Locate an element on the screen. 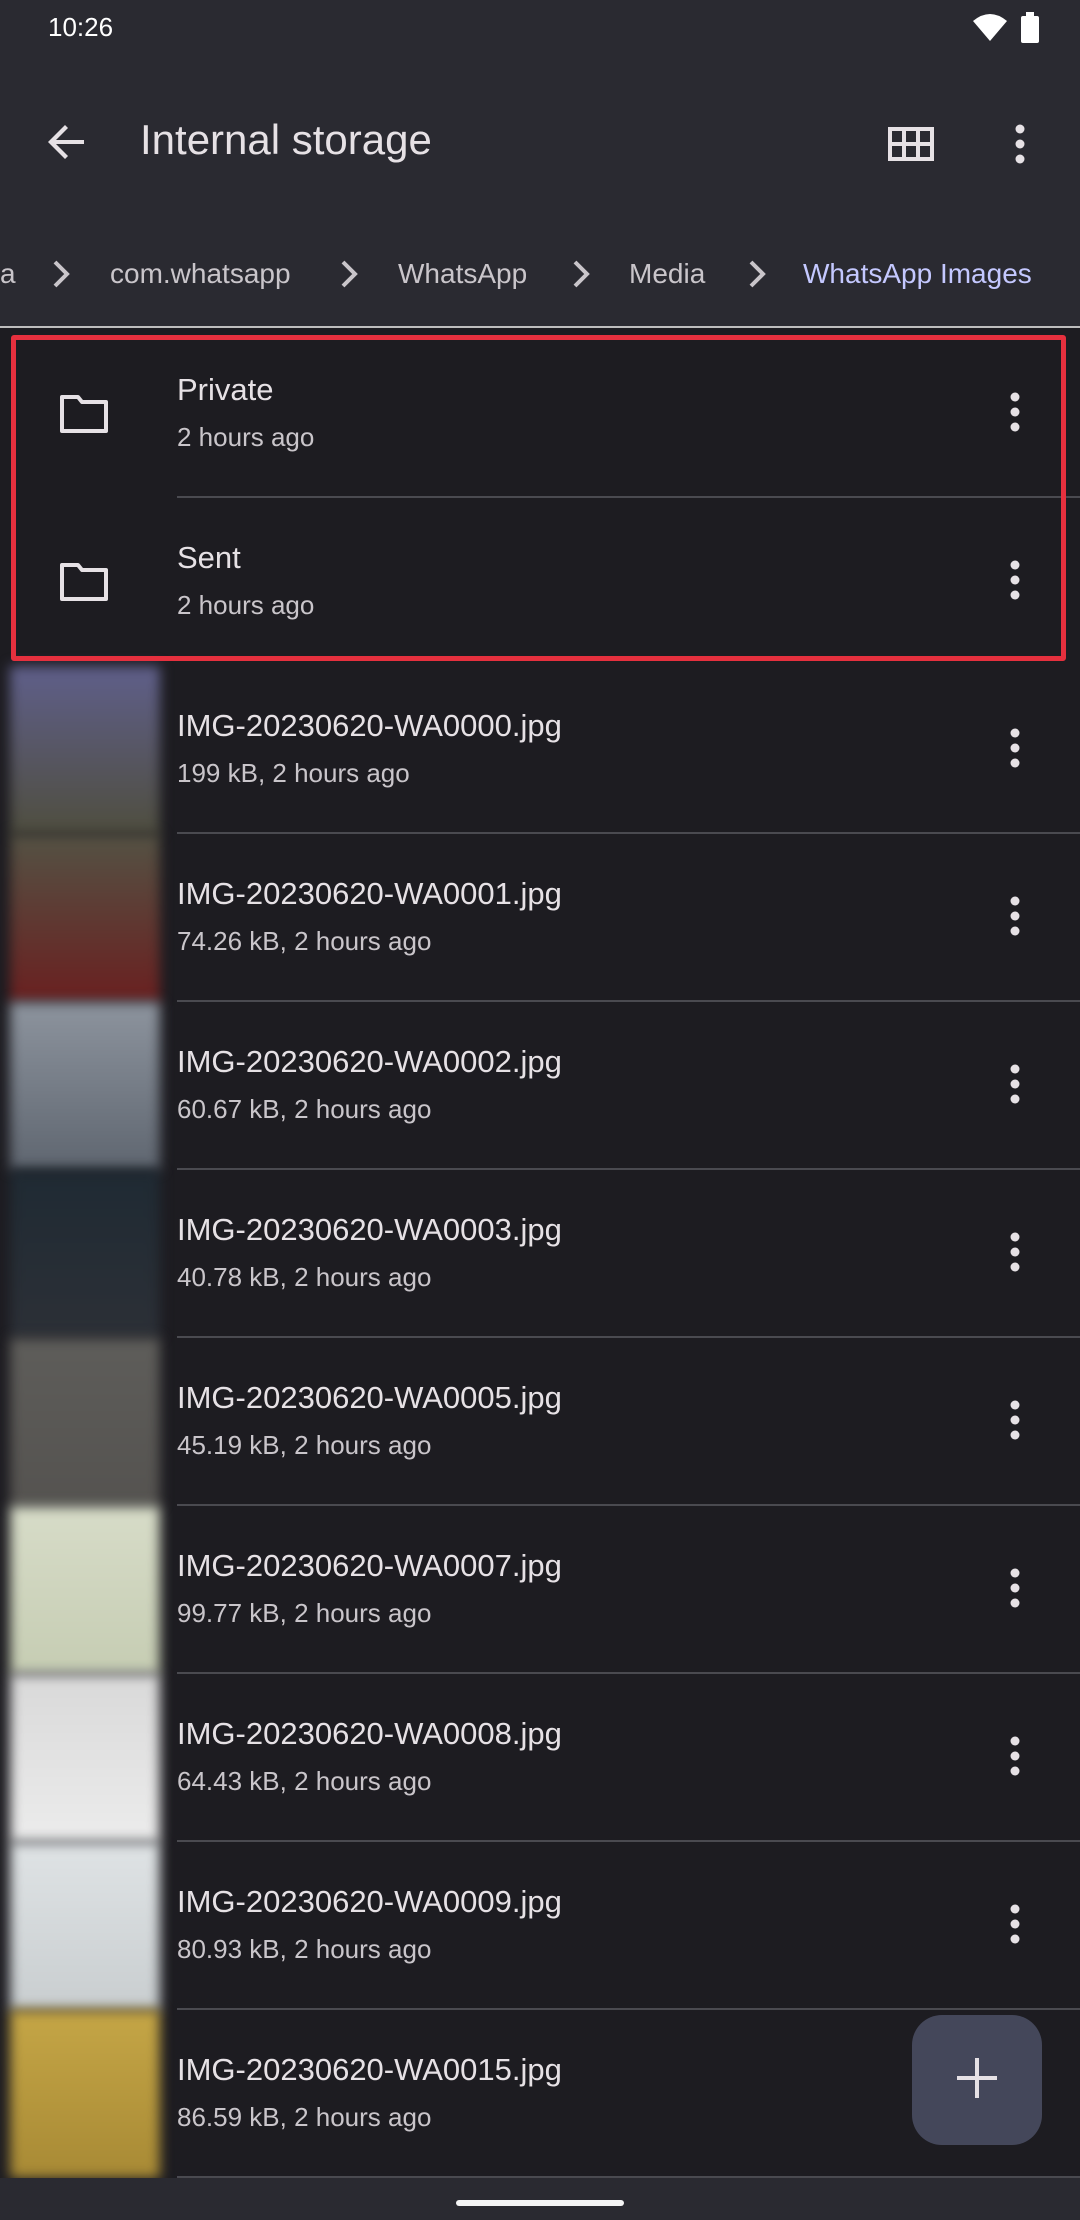 The height and width of the screenshot is (2220, 1080). breadcrumb-item-whatsapp: WhatsApp is located at coordinates (462, 274).